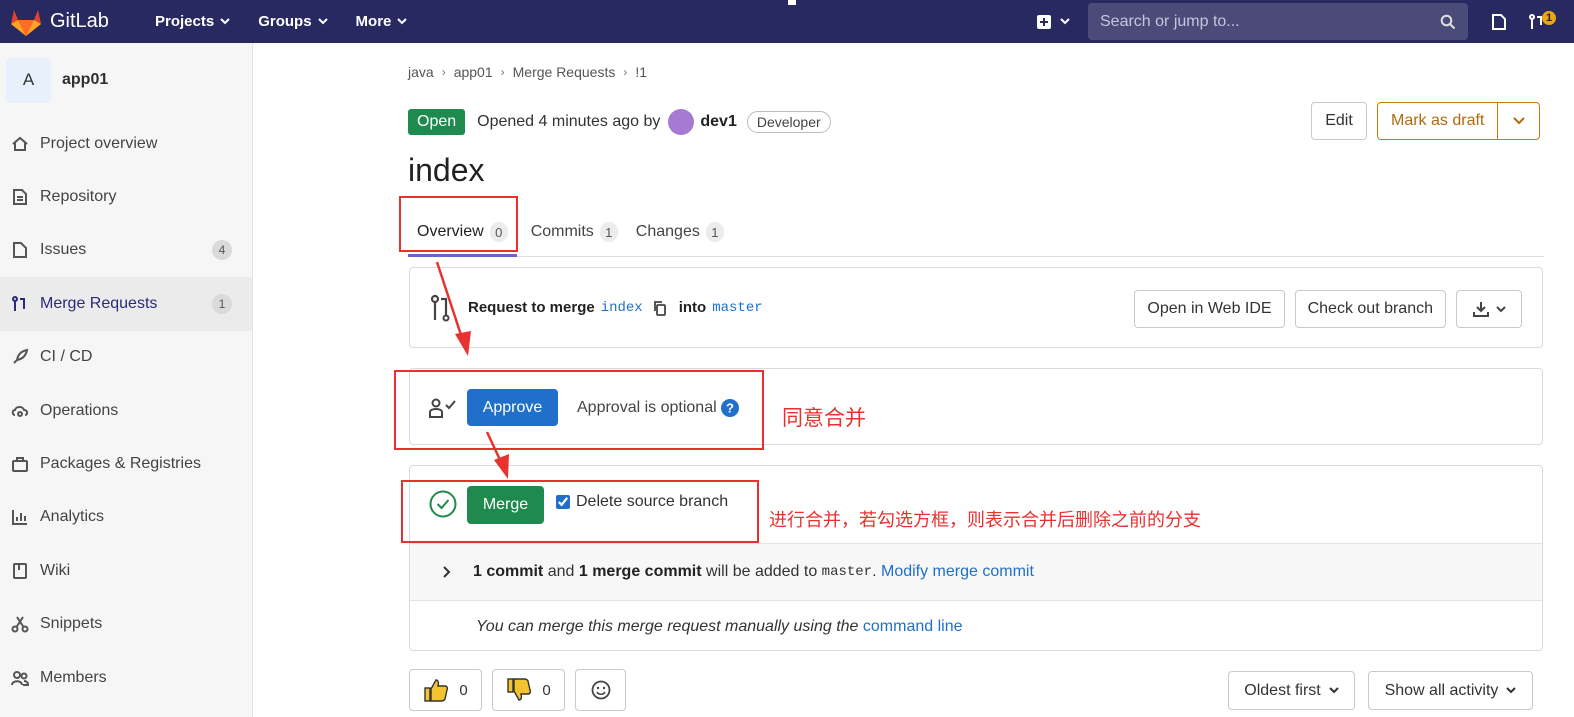 The image size is (1574, 717). I want to click on status-badge: Open, so click(437, 122).